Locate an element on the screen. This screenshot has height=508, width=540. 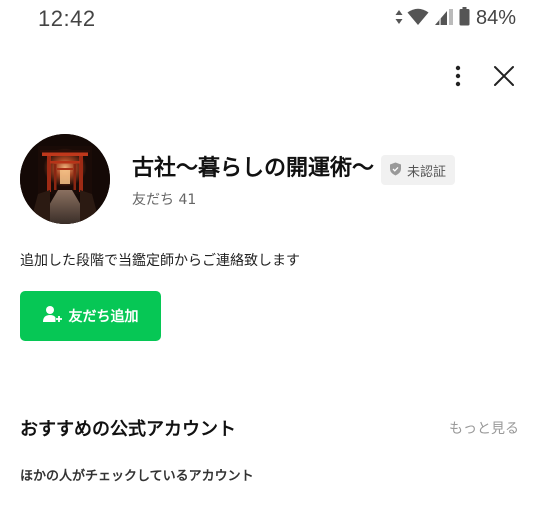
torii-gate-photo is located at coordinates (65, 179).